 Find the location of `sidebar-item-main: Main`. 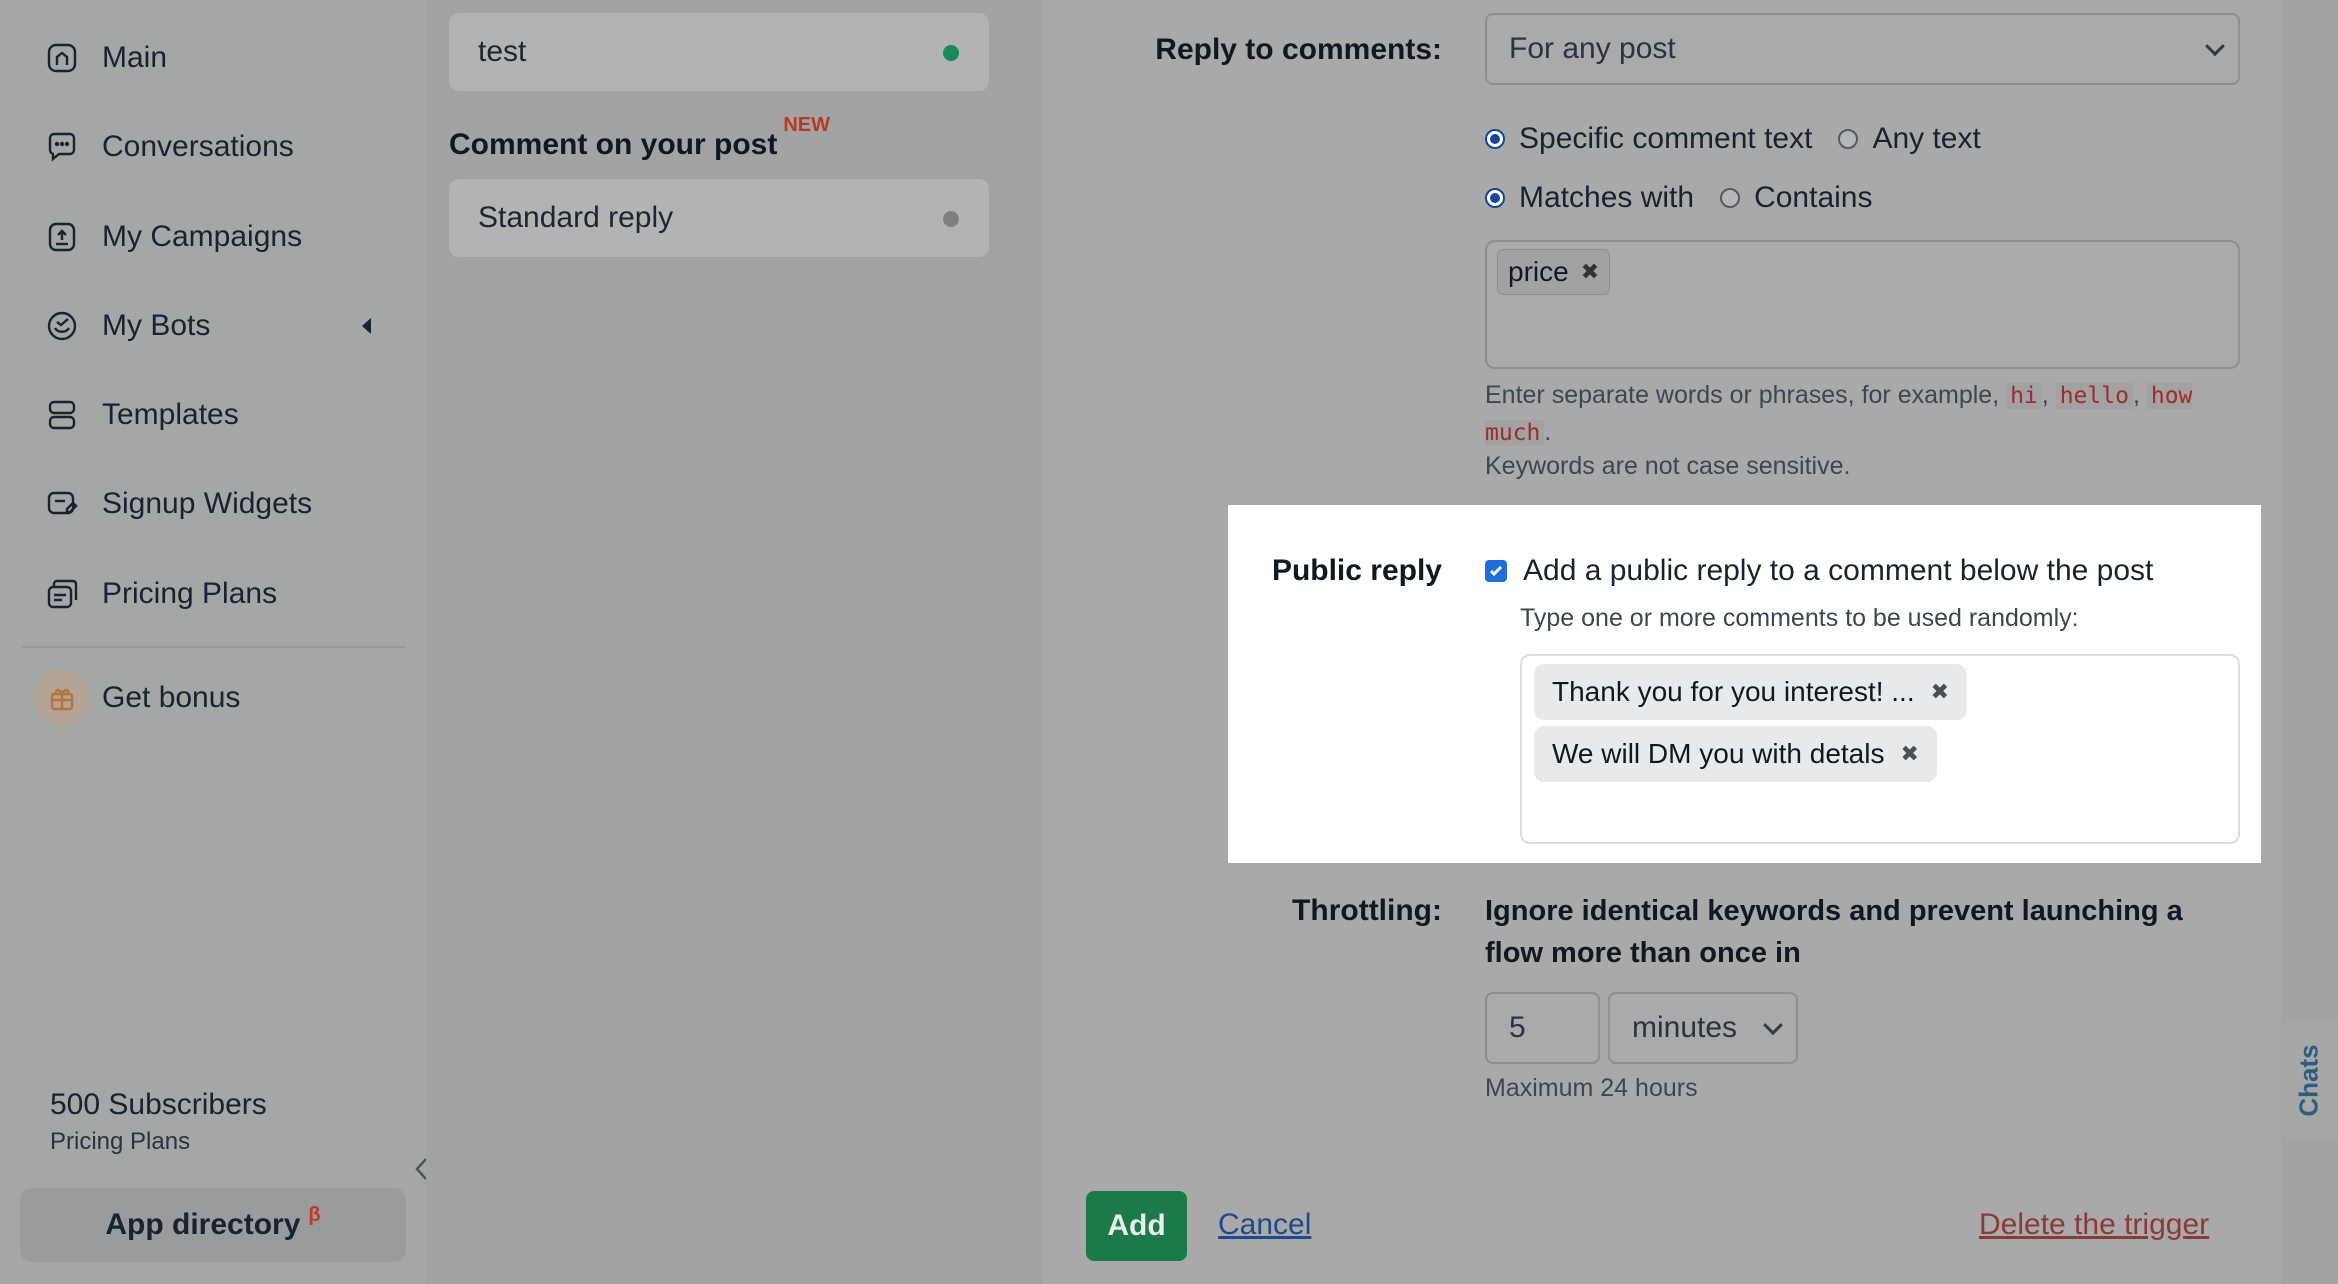

sidebar-item-main: Main is located at coordinates (103, 58).